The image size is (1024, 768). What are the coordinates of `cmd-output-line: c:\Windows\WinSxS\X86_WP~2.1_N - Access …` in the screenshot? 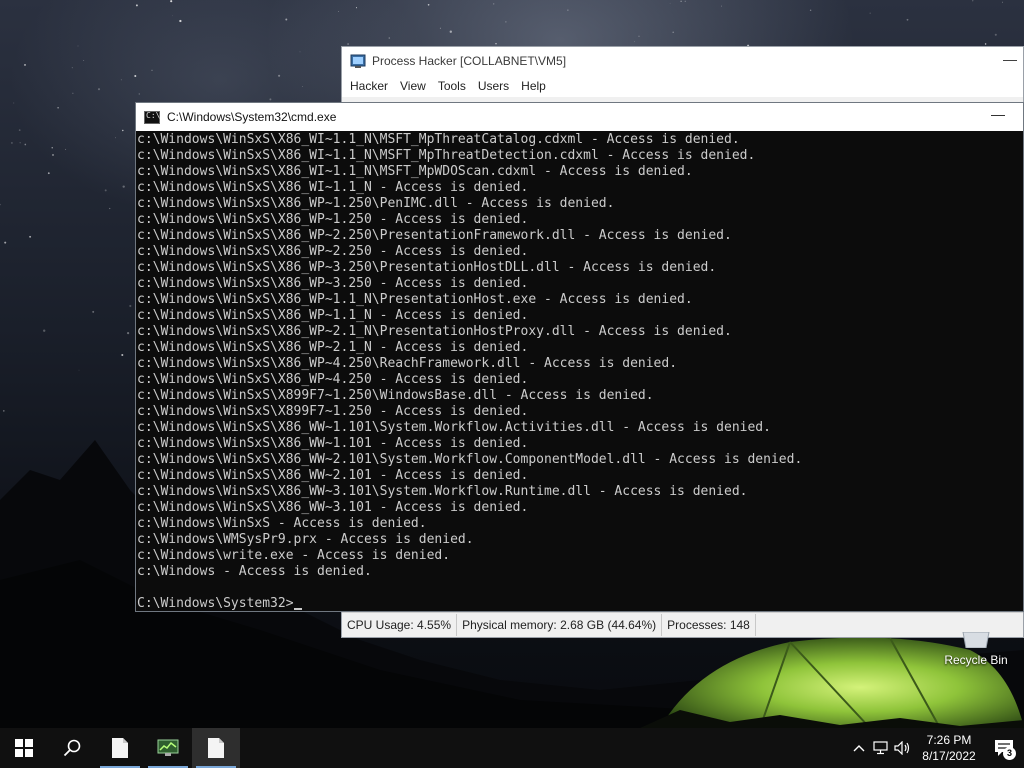 It's located at (333, 347).